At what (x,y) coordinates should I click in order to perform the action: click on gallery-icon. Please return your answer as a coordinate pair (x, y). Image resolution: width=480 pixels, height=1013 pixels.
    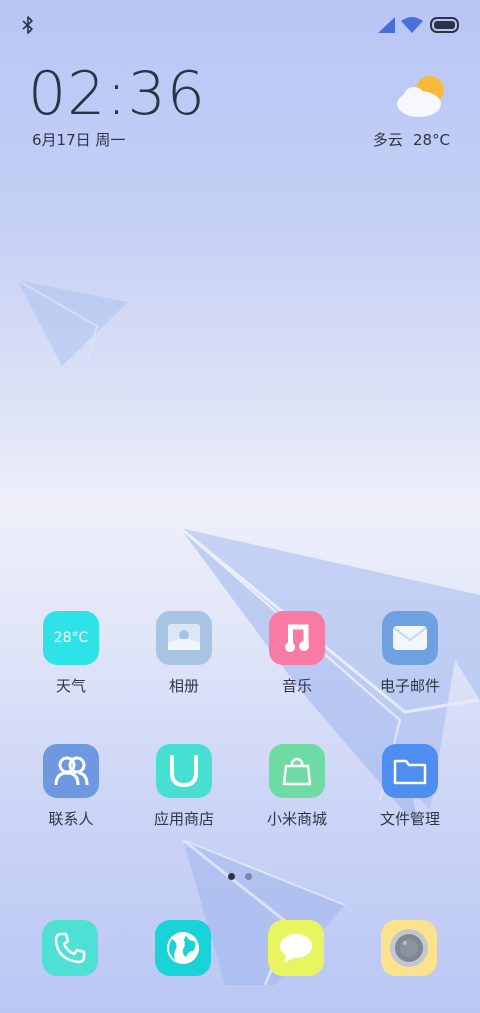
    Looking at the image, I should click on (184, 638).